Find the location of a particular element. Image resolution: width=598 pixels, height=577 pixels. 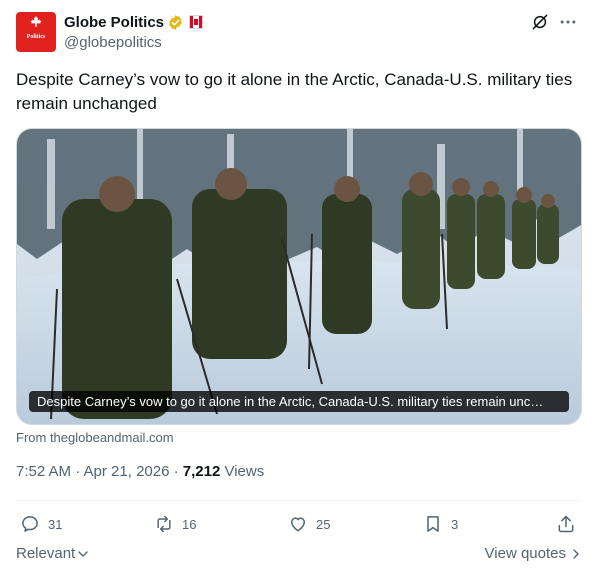

chevron-down-icon is located at coordinates (83, 553).